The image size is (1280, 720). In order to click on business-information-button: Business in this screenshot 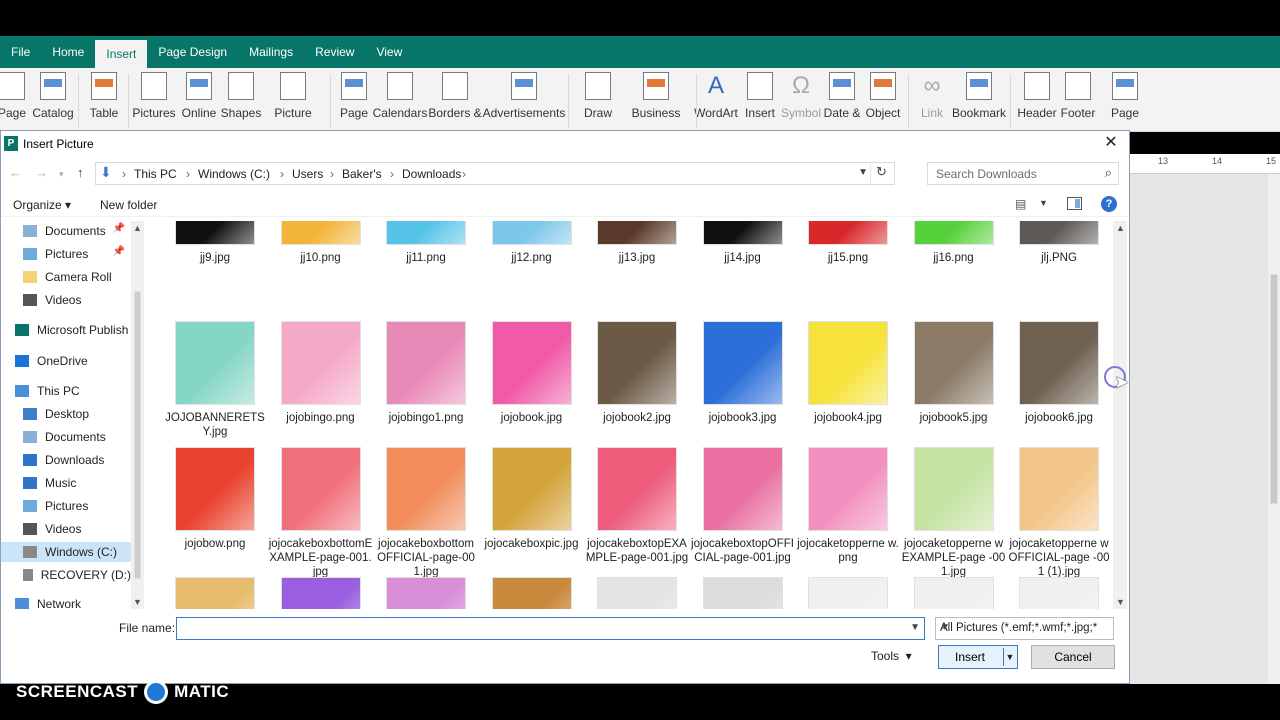, I will do `click(656, 96)`.